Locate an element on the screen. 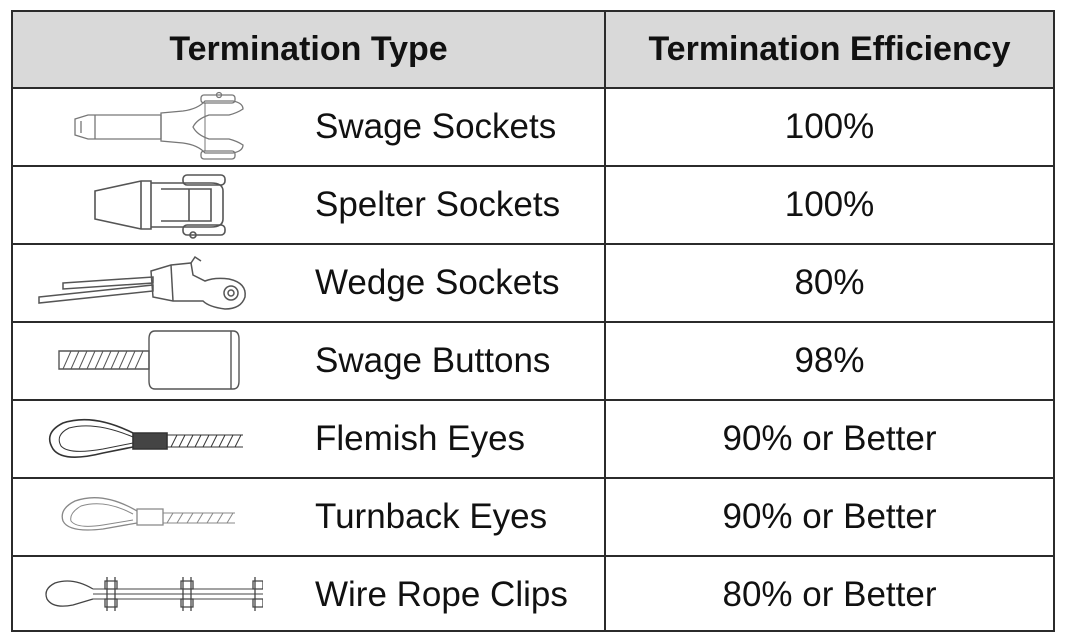 This screenshot has width=1066, height=643. column-divider is located at coordinates (605, 321).